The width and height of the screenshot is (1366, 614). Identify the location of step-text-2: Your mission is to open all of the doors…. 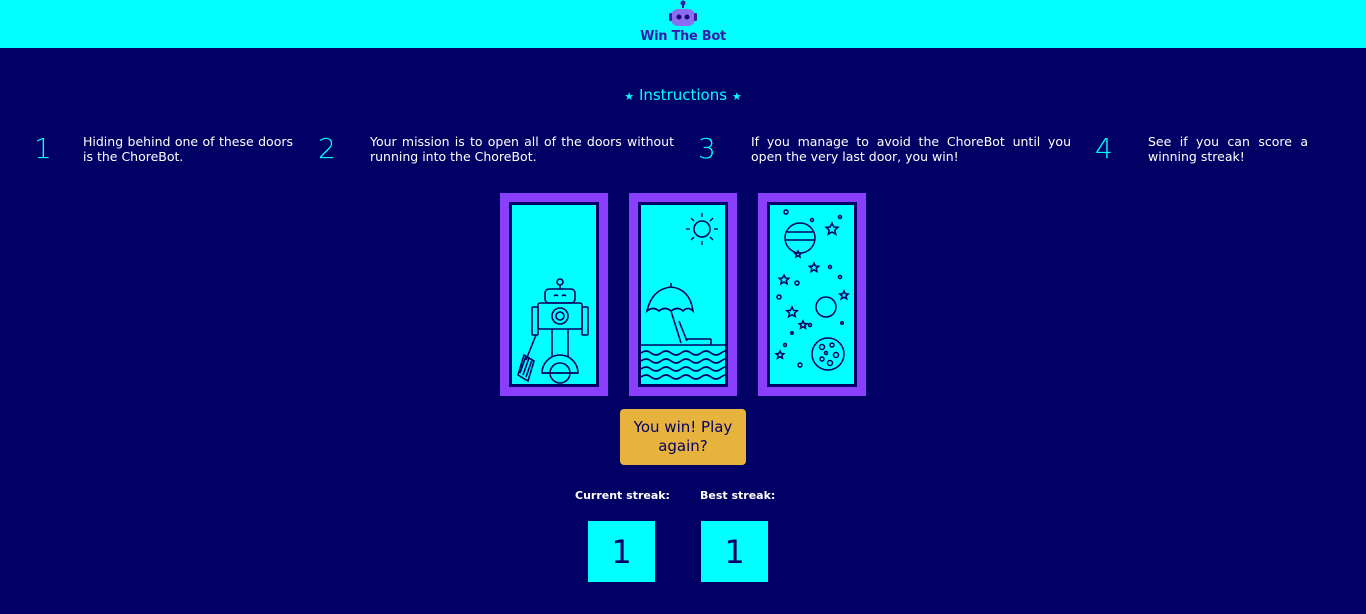
(522, 149).